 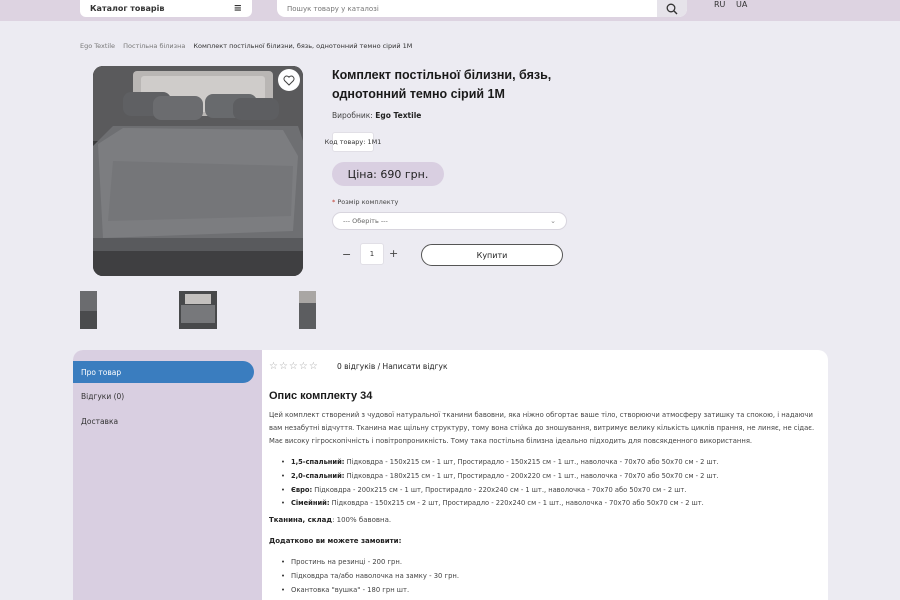 I want to click on manufacturer: Виробник: Ego Textile, so click(x=376, y=115).